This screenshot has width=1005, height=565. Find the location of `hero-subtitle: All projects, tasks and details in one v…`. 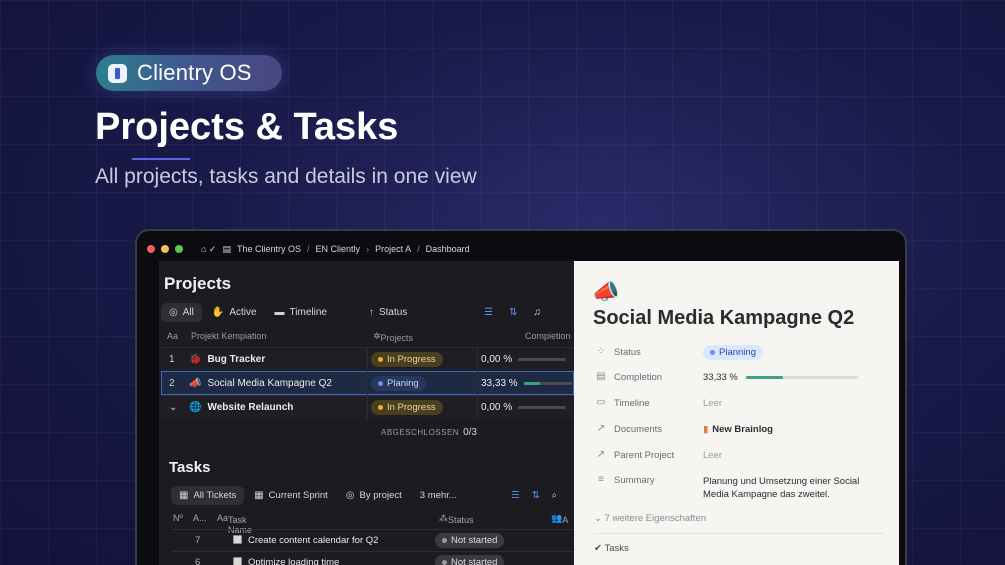

hero-subtitle: All projects, tasks and details in one v… is located at coordinates (286, 176).